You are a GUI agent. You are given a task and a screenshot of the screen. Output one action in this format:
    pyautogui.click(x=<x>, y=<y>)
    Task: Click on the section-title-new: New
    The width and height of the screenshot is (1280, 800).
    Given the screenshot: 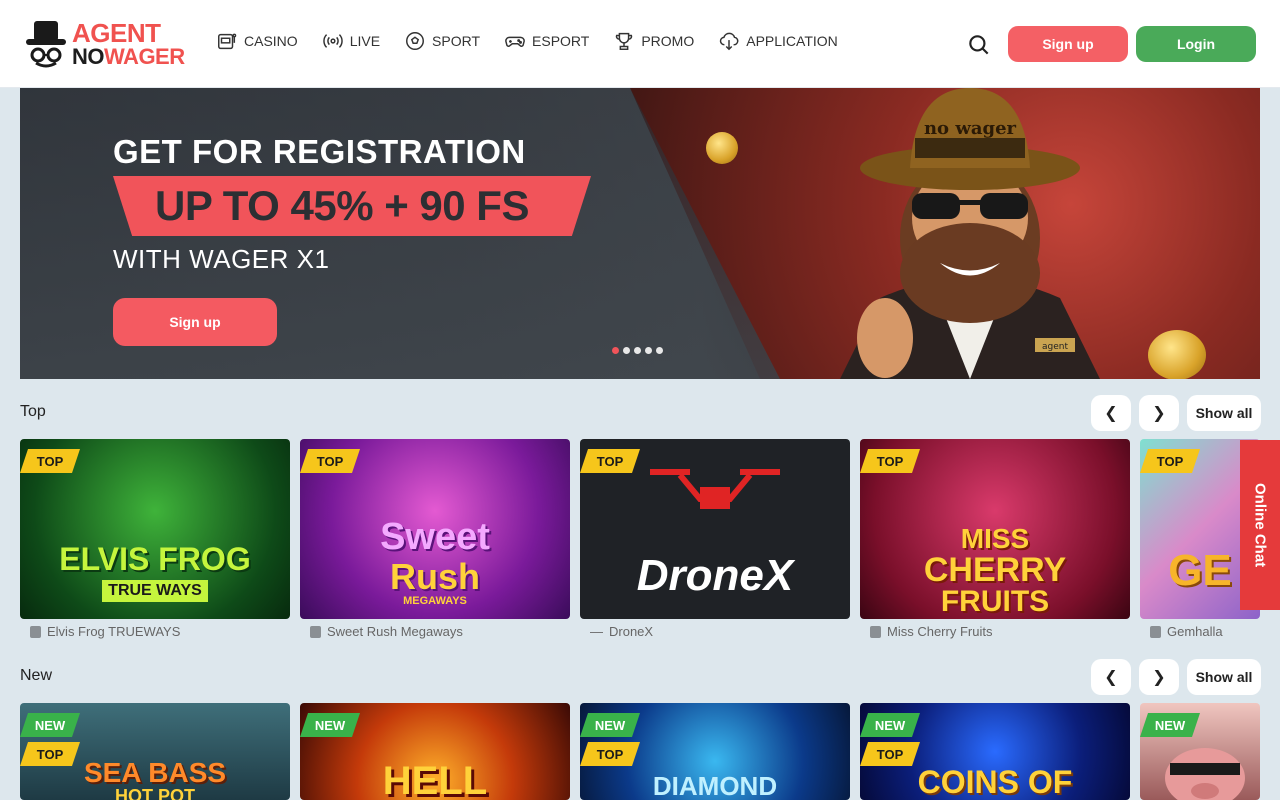 What is the action you would take?
    pyautogui.click(x=36, y=675)
    